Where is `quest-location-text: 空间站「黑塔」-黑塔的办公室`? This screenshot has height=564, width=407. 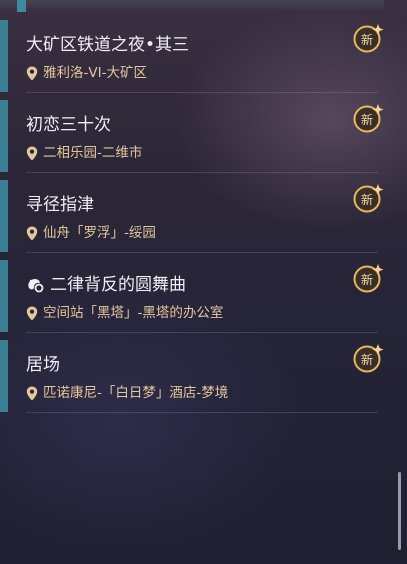 quest-location-text: 空间站「黑塔」-黑塔的办公室 is located at coordinates (133, 313).